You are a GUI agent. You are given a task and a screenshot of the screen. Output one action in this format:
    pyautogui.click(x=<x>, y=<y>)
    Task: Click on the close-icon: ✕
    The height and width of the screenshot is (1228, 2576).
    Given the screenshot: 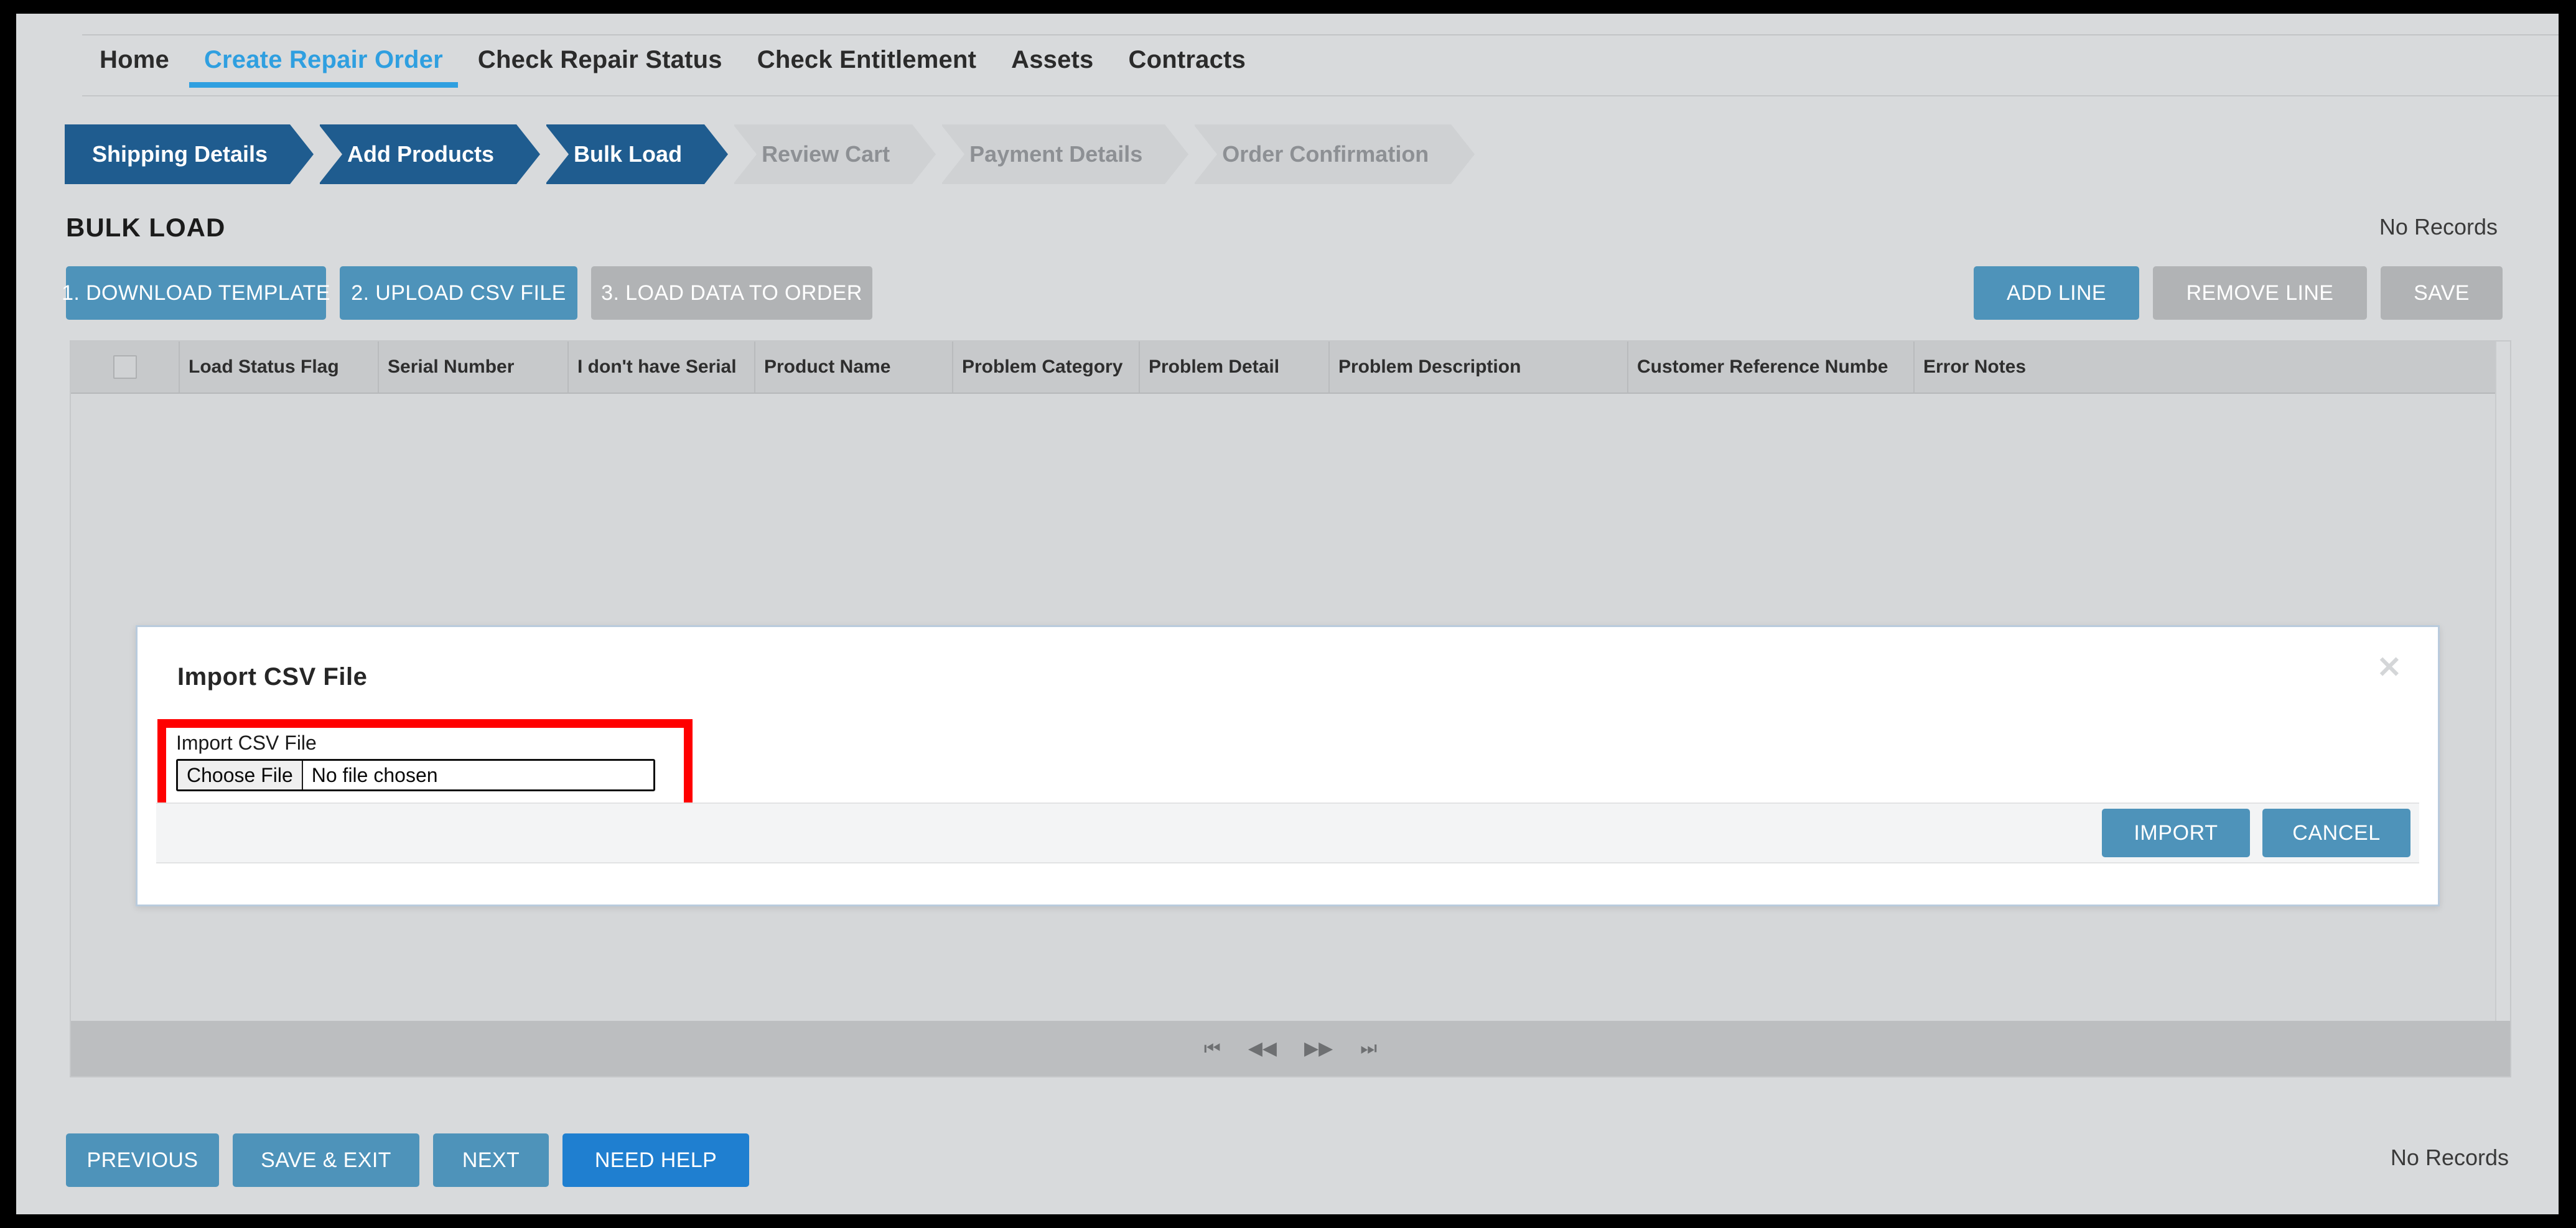 What is the action you would take?
    pyautogui.click(x=2389, y=668)
    